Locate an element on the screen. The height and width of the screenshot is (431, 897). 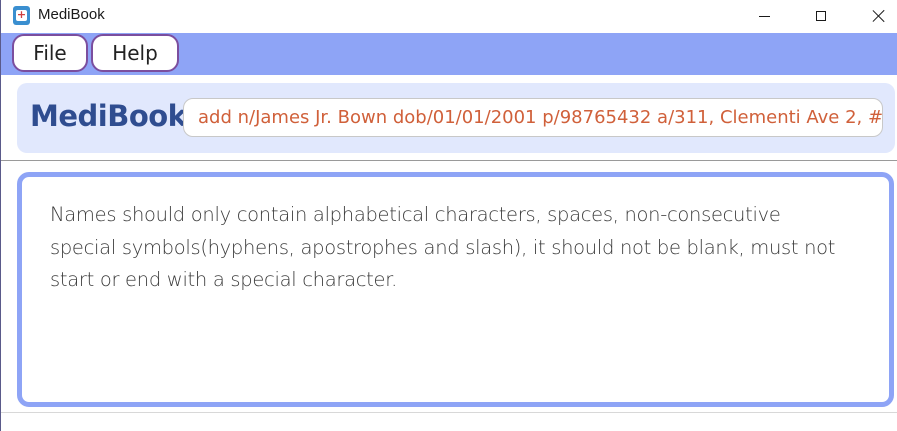
minimize-button is located at coordinates (764, 16).